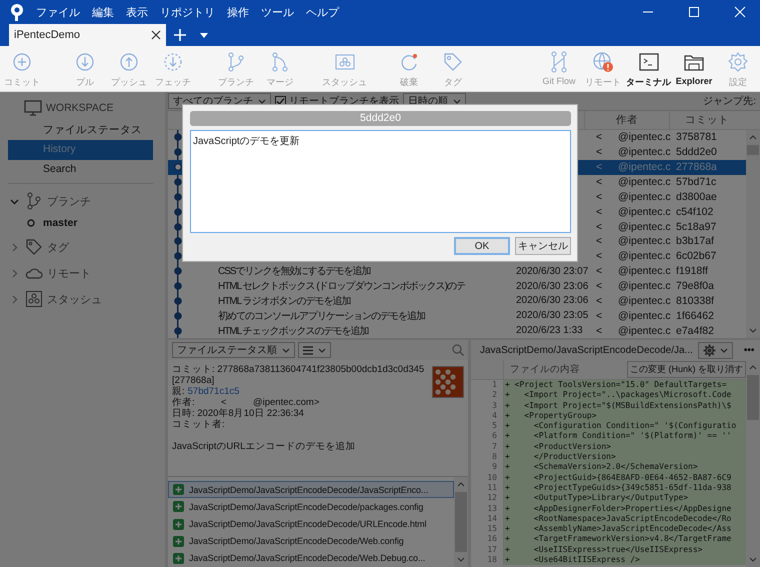 The image size is (760, 567). I want to click on tab-label: iPentecDemo, so click(48, 35).